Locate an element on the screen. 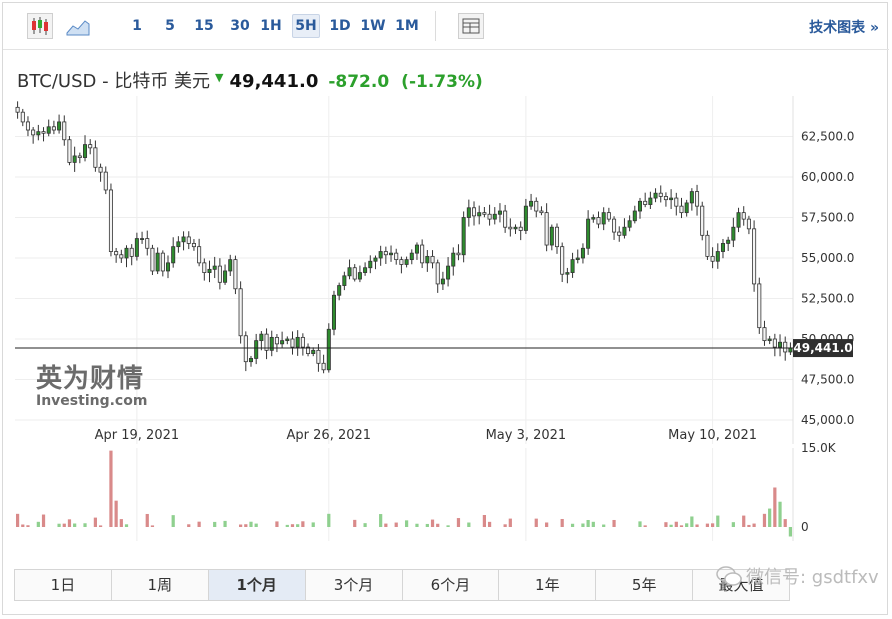 The image size is (892, 619). range-tab-5: 6个月 is located at coordinates (451, 585).